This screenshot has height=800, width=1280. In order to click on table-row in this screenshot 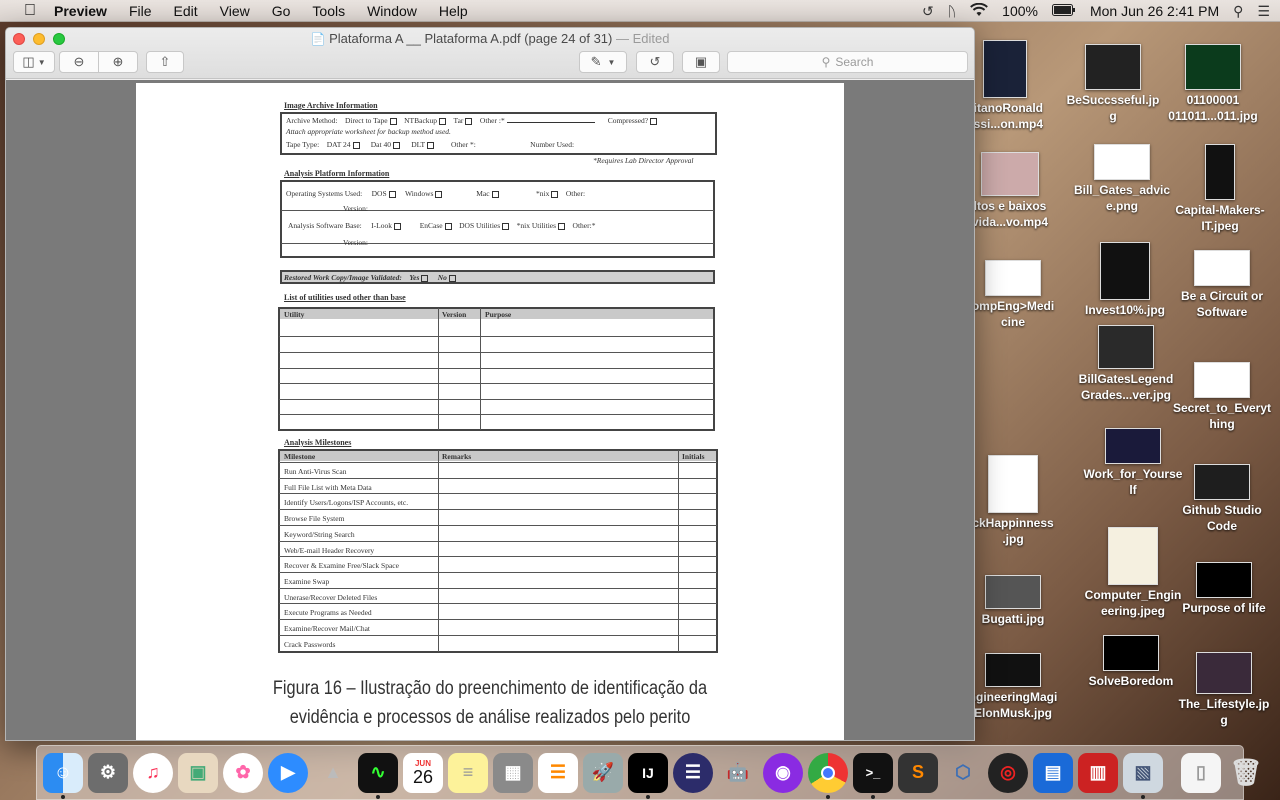, I will do `click(496, 368)`.